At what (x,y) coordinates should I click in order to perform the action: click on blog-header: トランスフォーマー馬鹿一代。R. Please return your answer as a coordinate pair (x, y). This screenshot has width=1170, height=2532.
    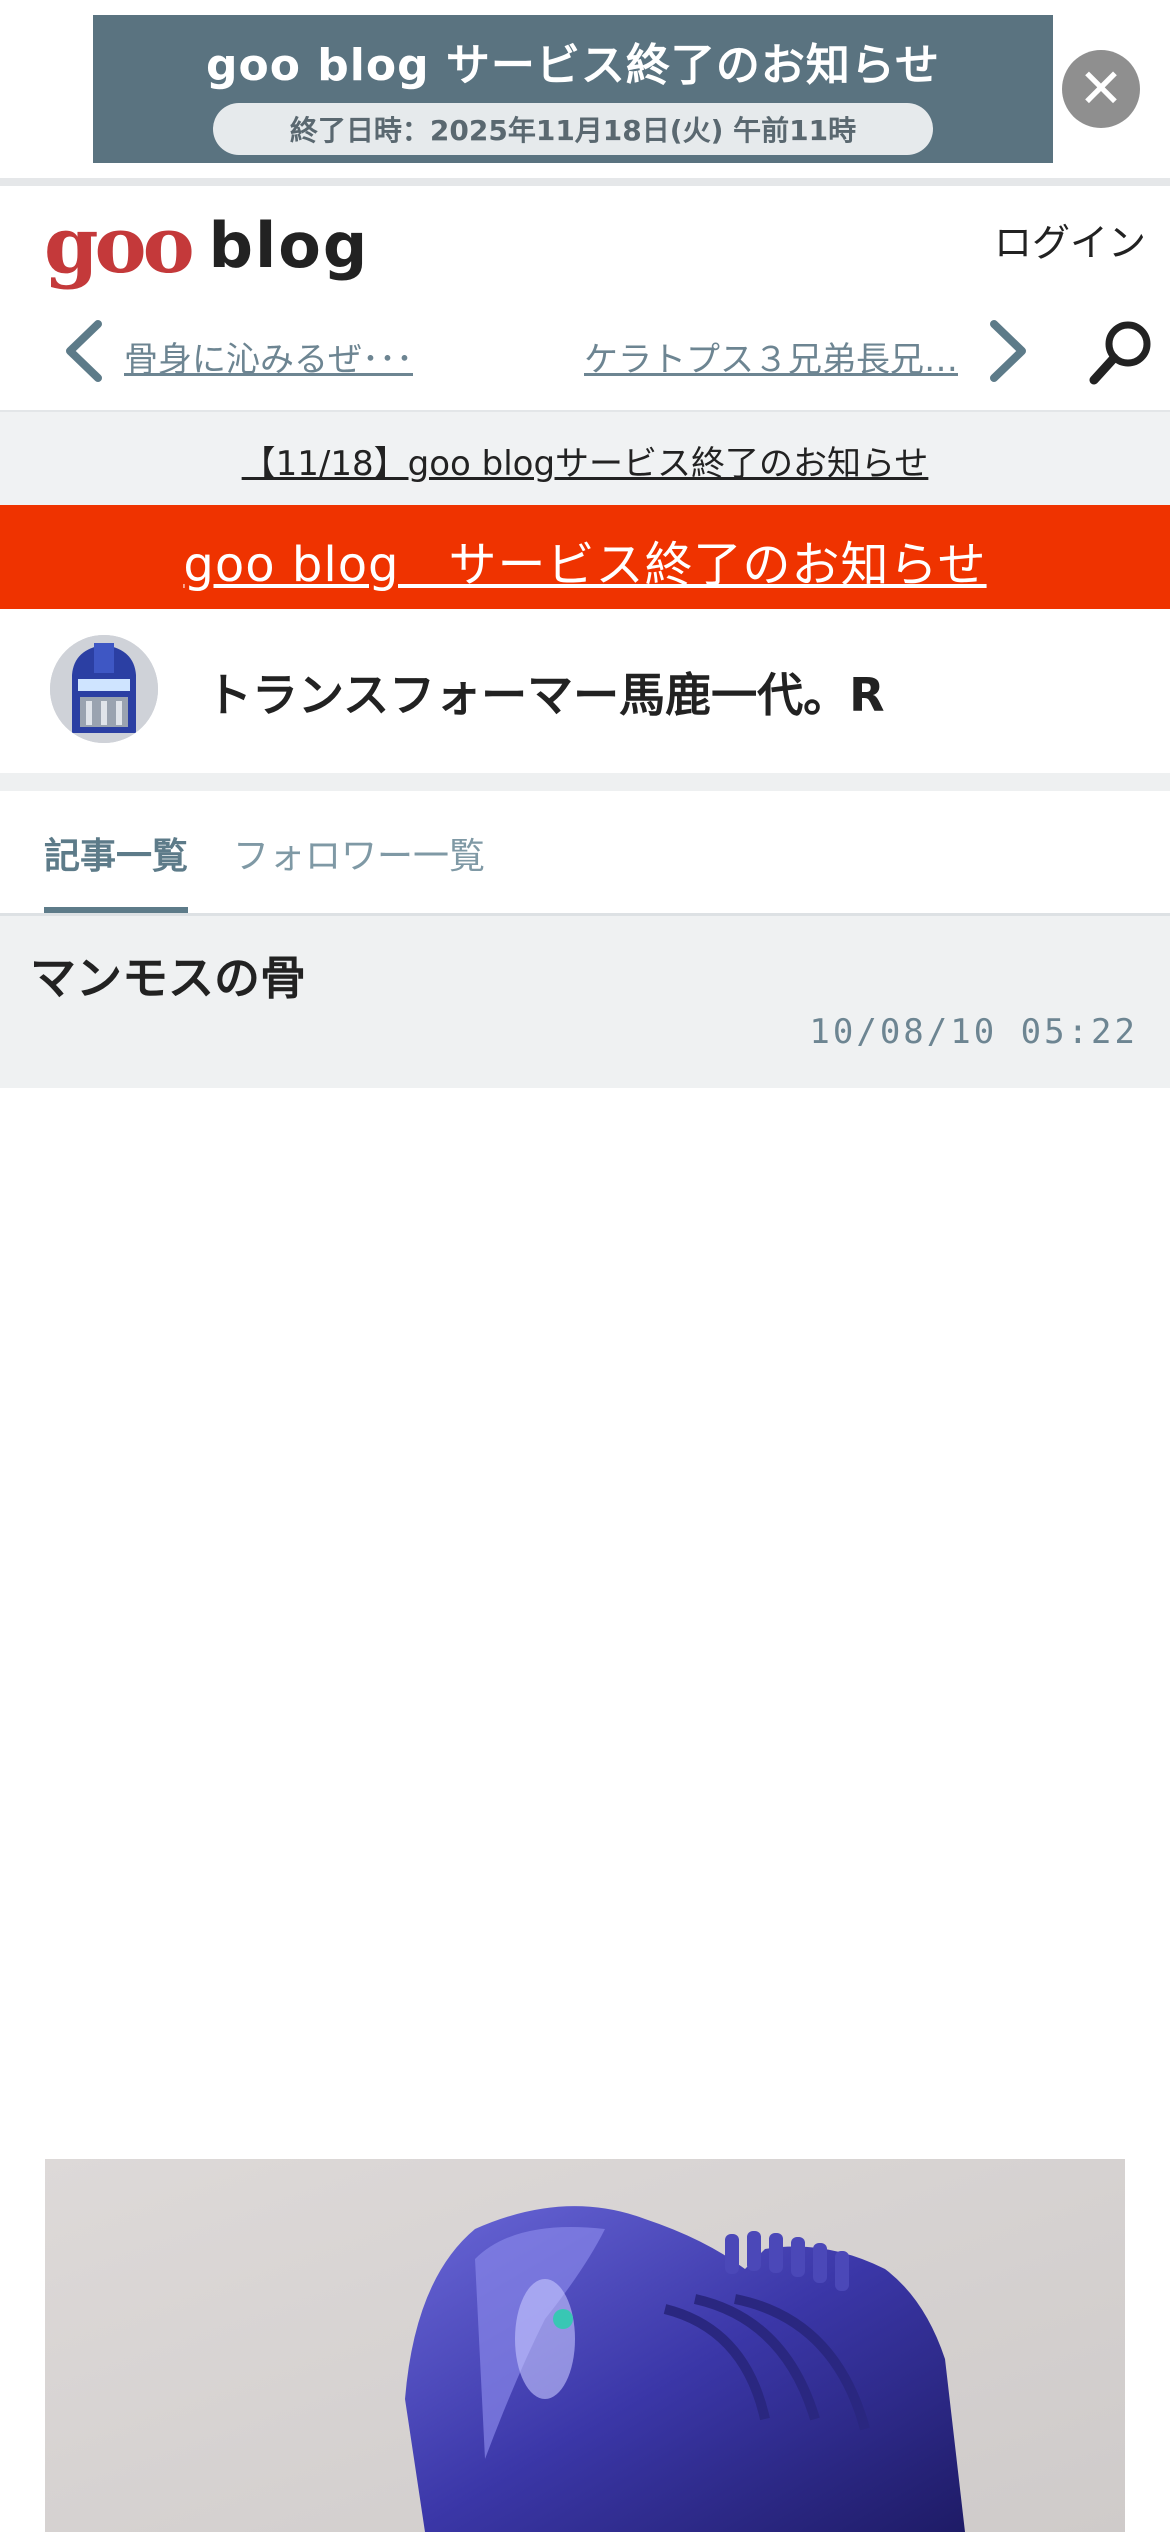
    Looking at the image, I should click on (585, 691).